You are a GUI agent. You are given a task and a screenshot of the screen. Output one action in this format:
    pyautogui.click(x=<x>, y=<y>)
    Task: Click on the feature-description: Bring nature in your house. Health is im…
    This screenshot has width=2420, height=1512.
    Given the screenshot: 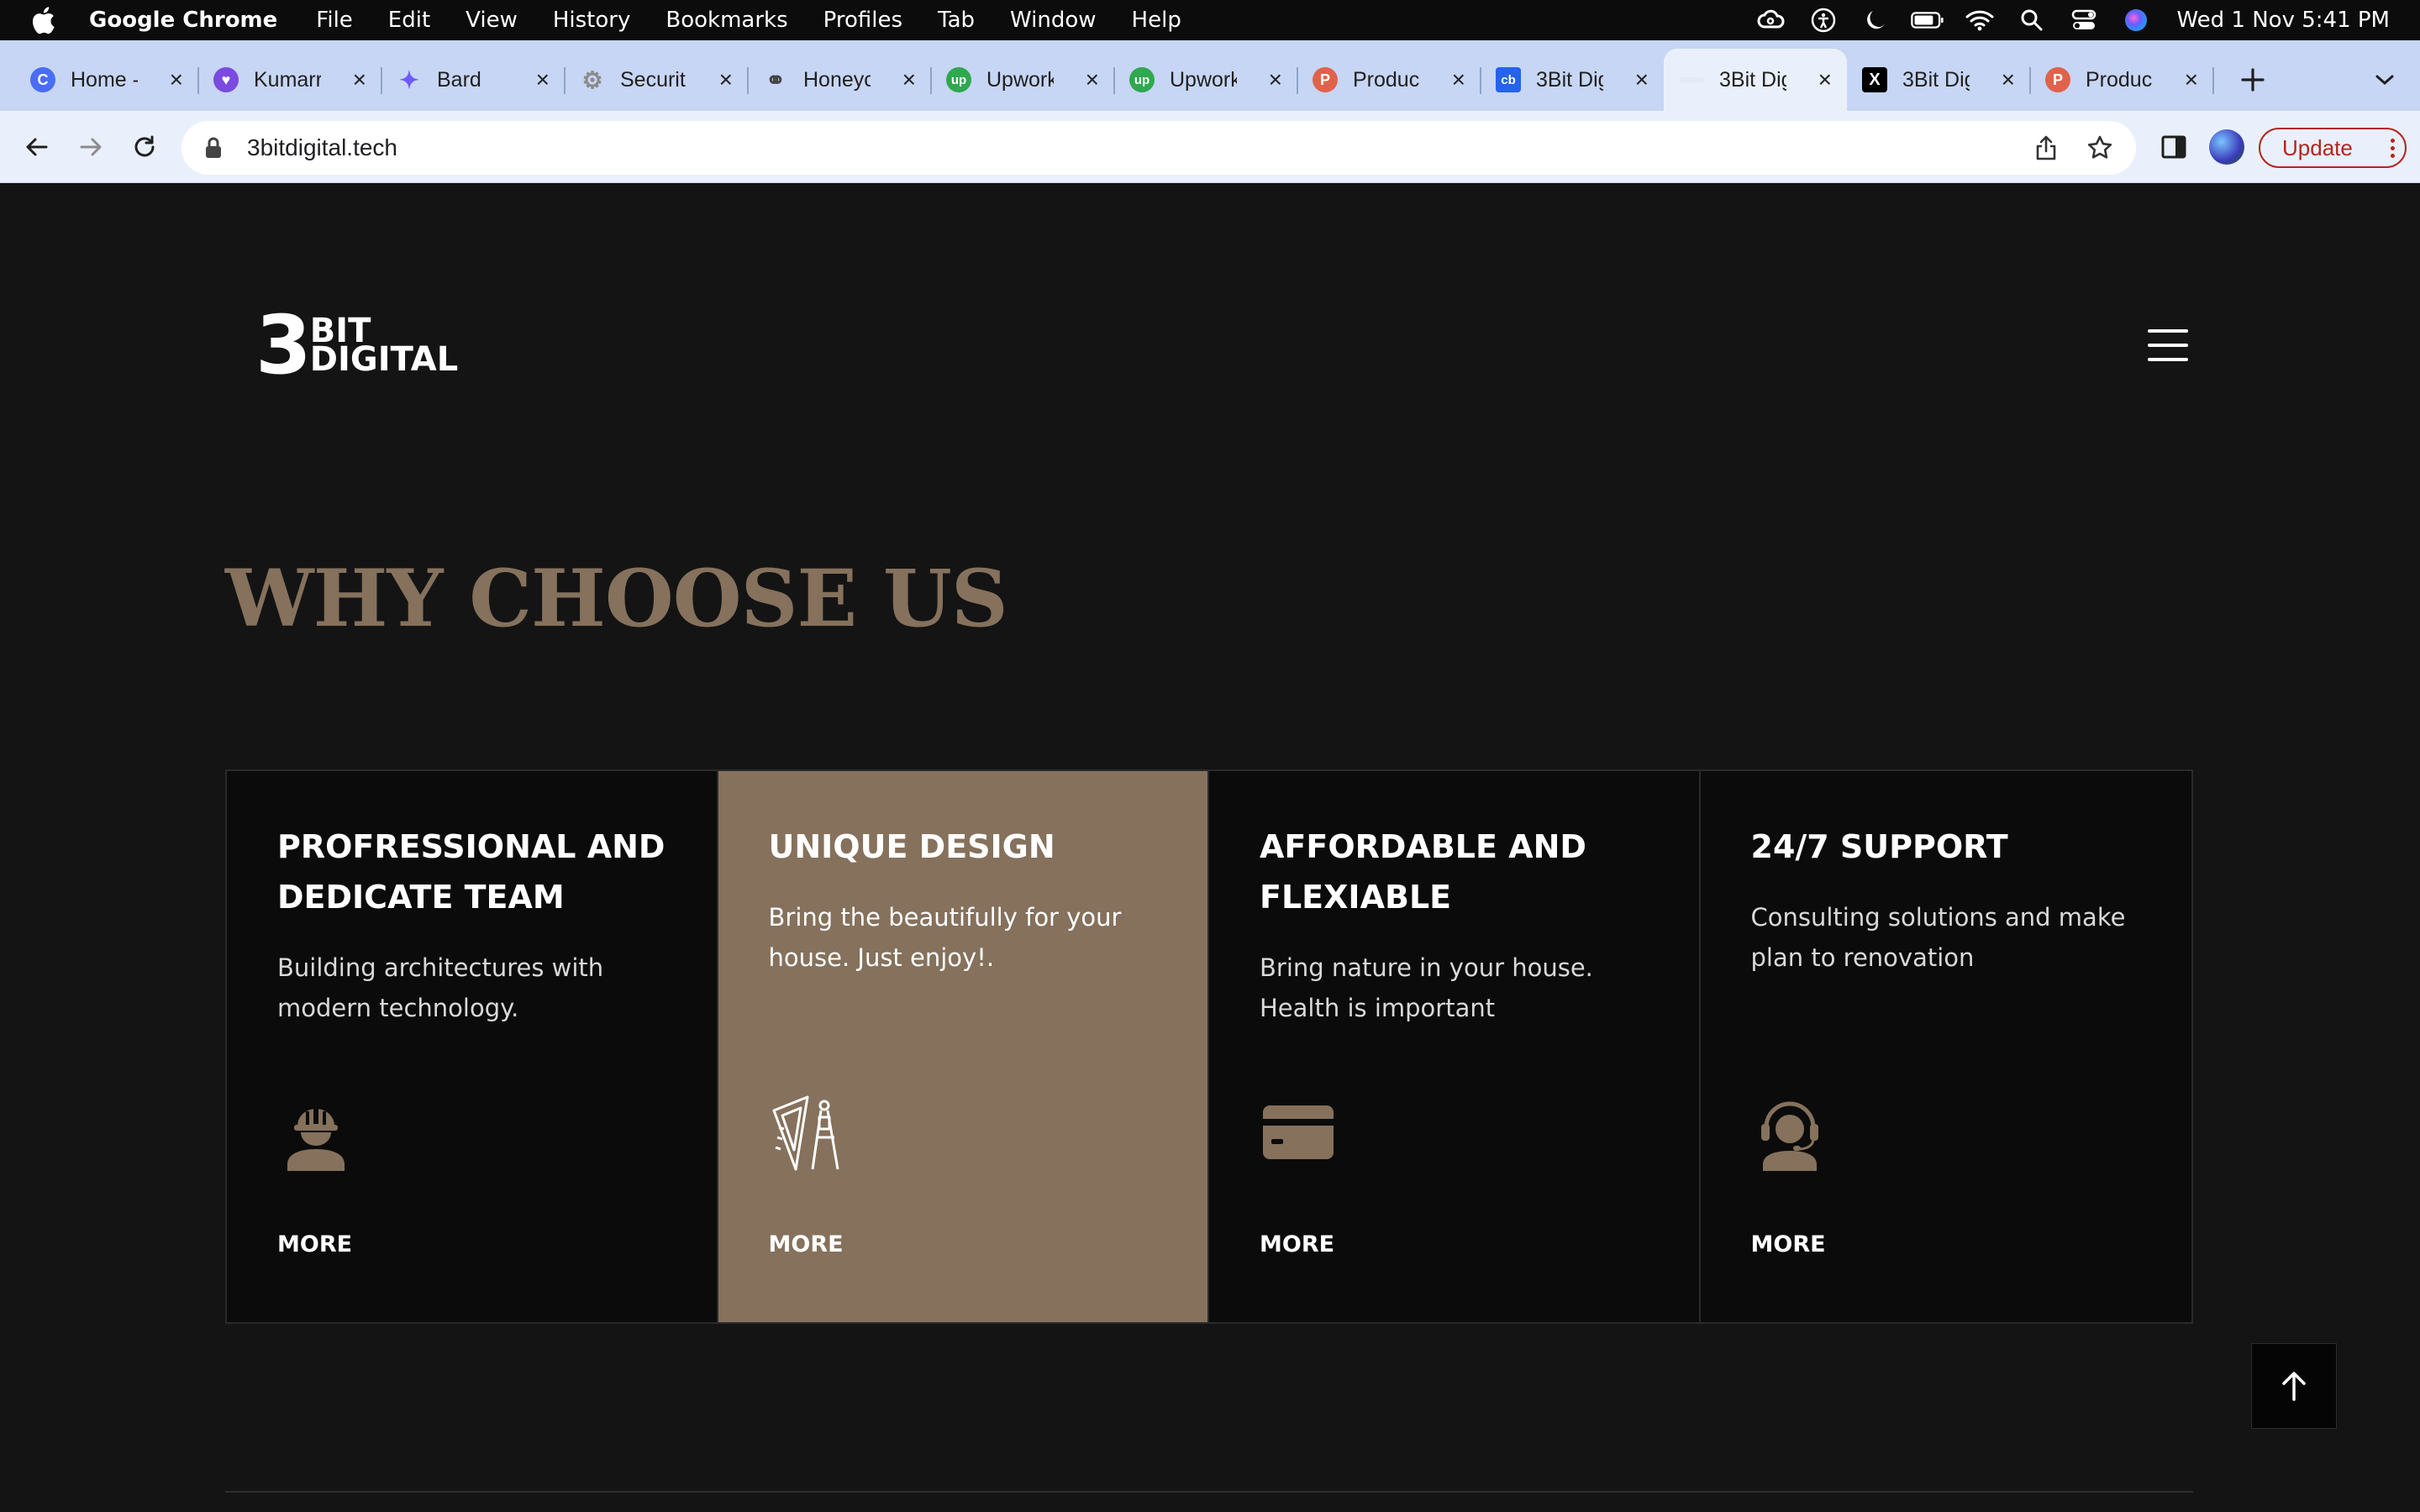 What is the action you would take?
    pyautogui.click(x=1426, y=987)
    